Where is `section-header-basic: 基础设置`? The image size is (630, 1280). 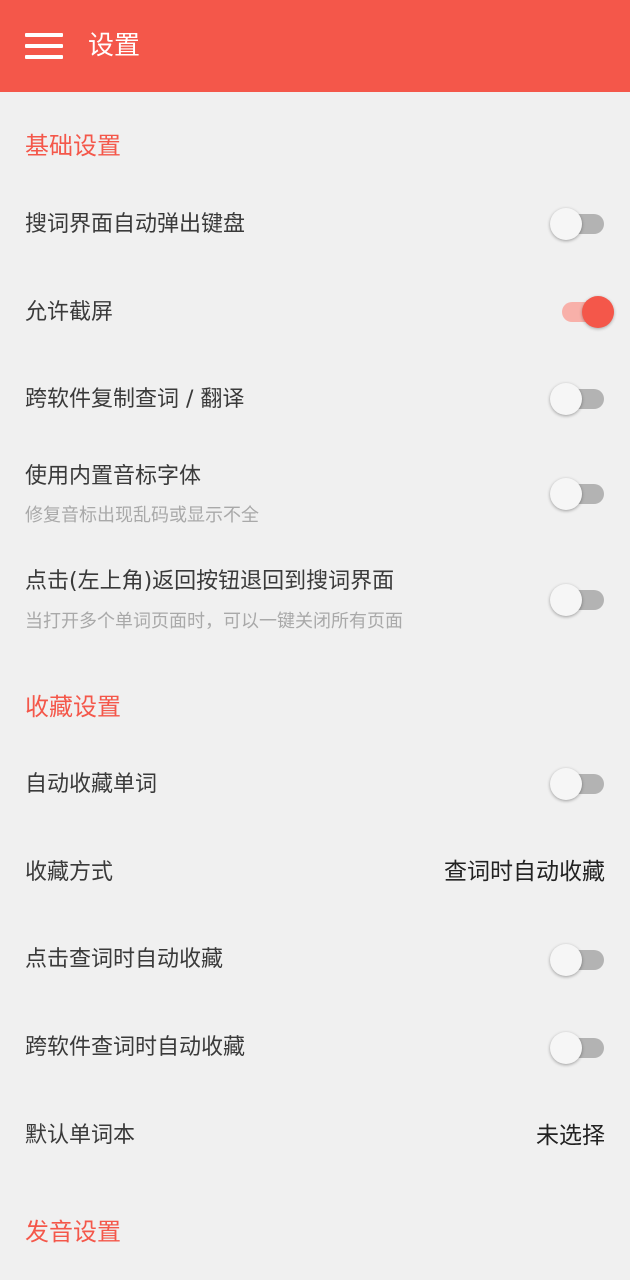 section-header-basic: 基础设置 is located at coordinates (73, 146).